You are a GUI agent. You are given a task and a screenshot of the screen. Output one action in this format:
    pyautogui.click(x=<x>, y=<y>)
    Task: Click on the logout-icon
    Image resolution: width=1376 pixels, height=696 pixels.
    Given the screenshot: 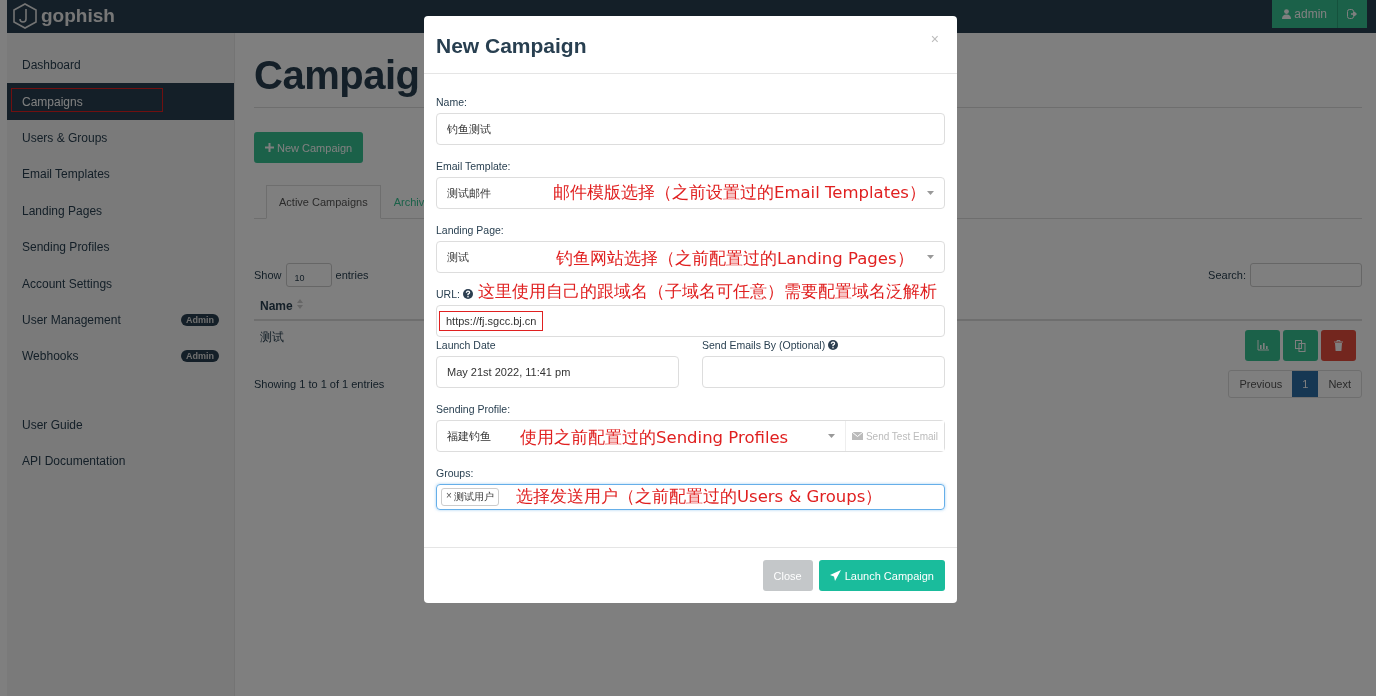 What is the action you would take?
    pyautogui.click(x=1352, y=14)
    